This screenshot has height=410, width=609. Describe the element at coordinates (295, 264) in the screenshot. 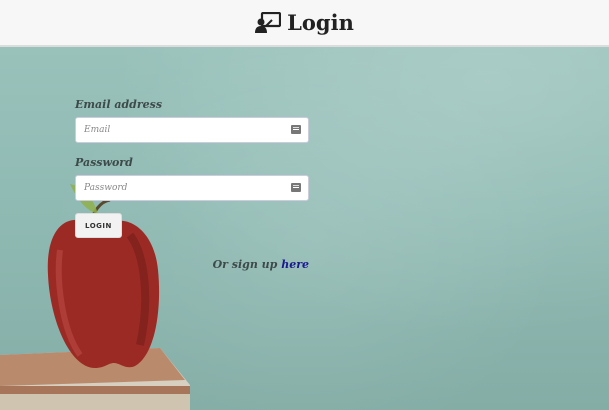

I see `signup-link: here` at that location.